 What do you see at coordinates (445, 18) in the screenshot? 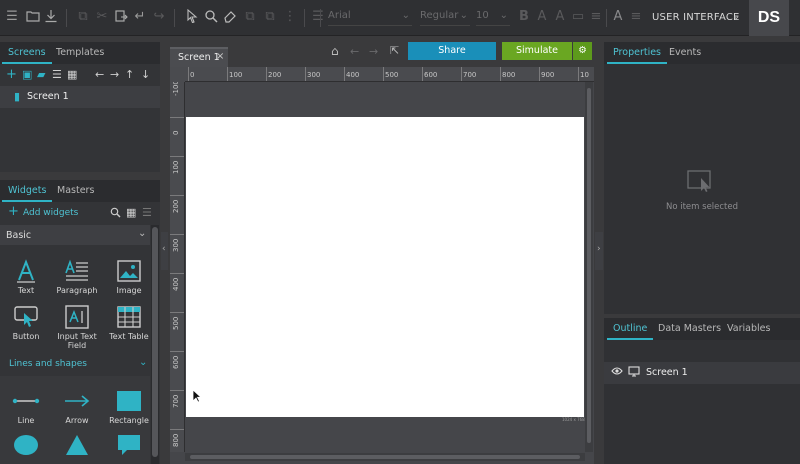
I see `font-style-select: Regular ⌄` at bounding box center [445, 18].